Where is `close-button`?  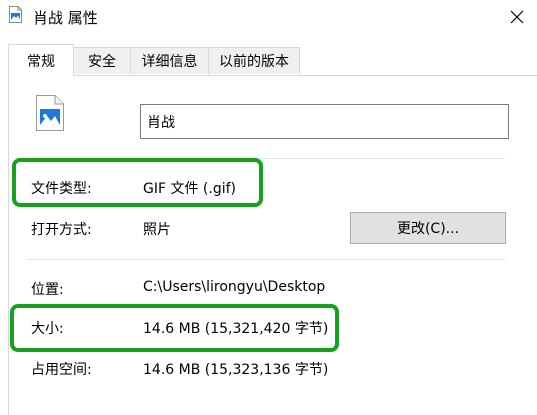 close-button is located at coordinates (516, 17).